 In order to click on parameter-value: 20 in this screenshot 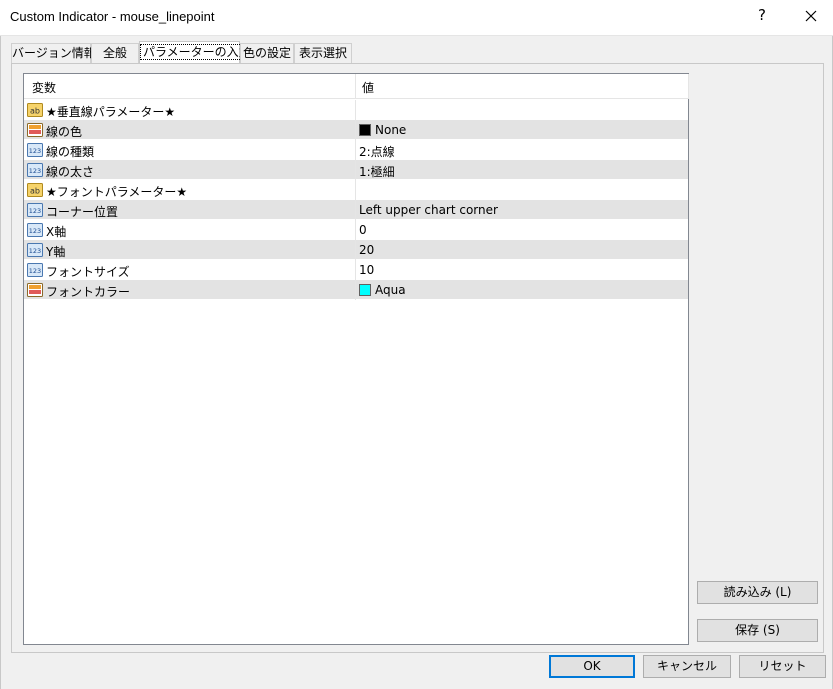, I will do `click(366, 250)`.